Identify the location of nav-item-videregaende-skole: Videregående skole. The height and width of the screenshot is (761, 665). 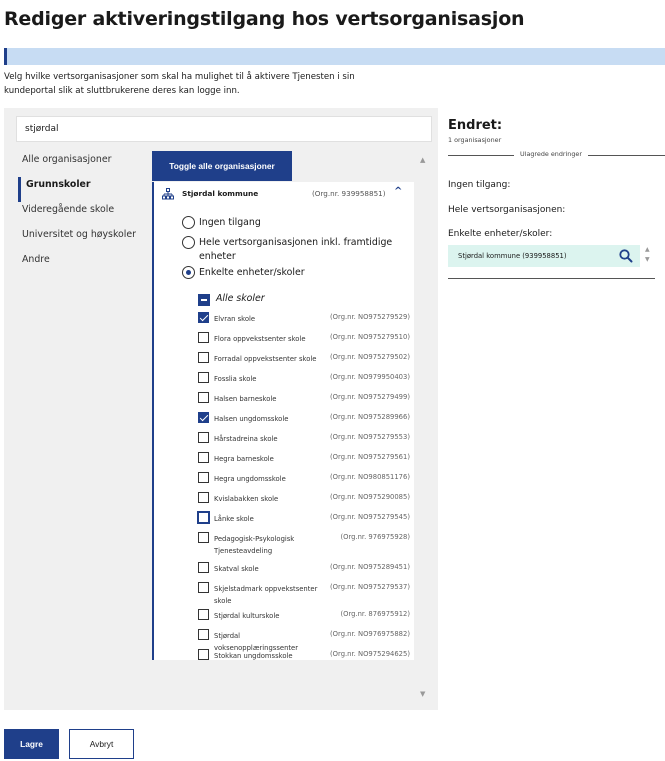
(83, 214).